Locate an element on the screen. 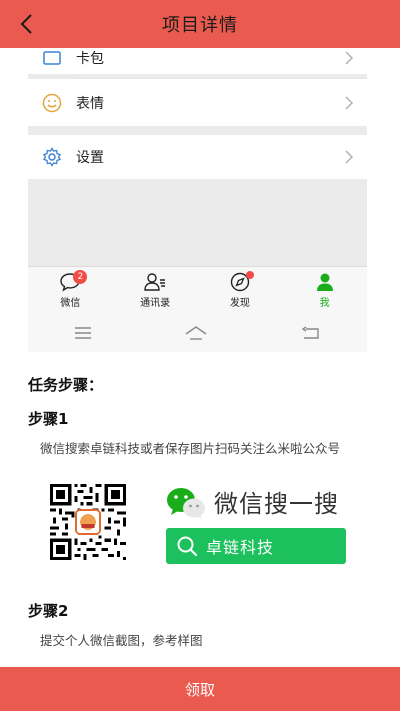  tab-me: 我 is located at coordinates (324, 290).